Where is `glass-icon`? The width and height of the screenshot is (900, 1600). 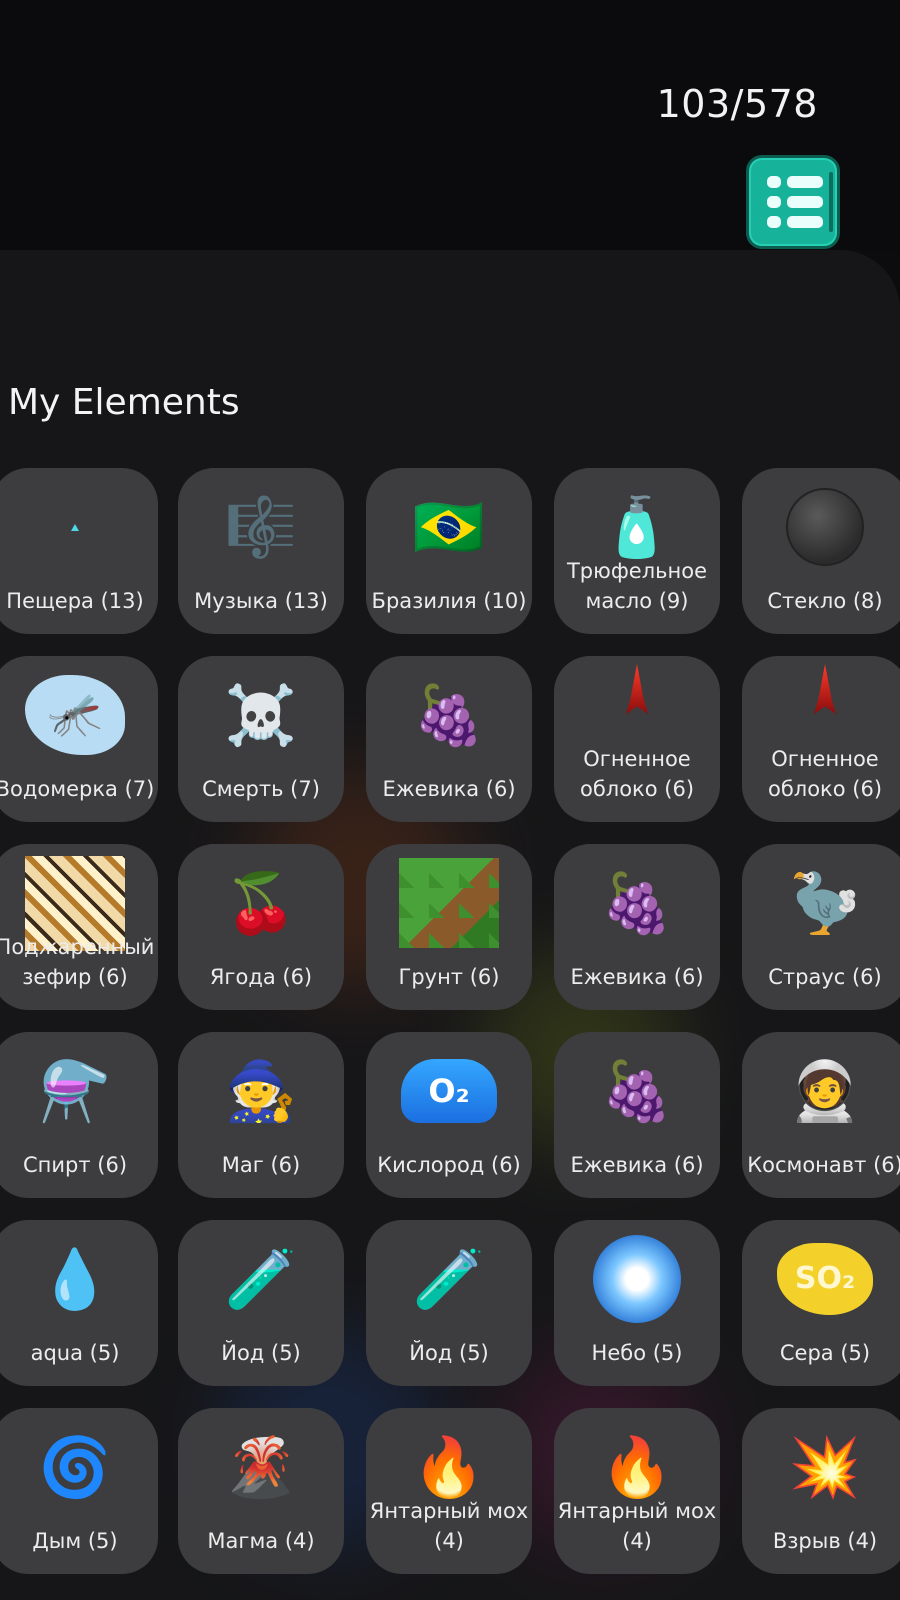 glass-icon is located at coordinates (821, 527).